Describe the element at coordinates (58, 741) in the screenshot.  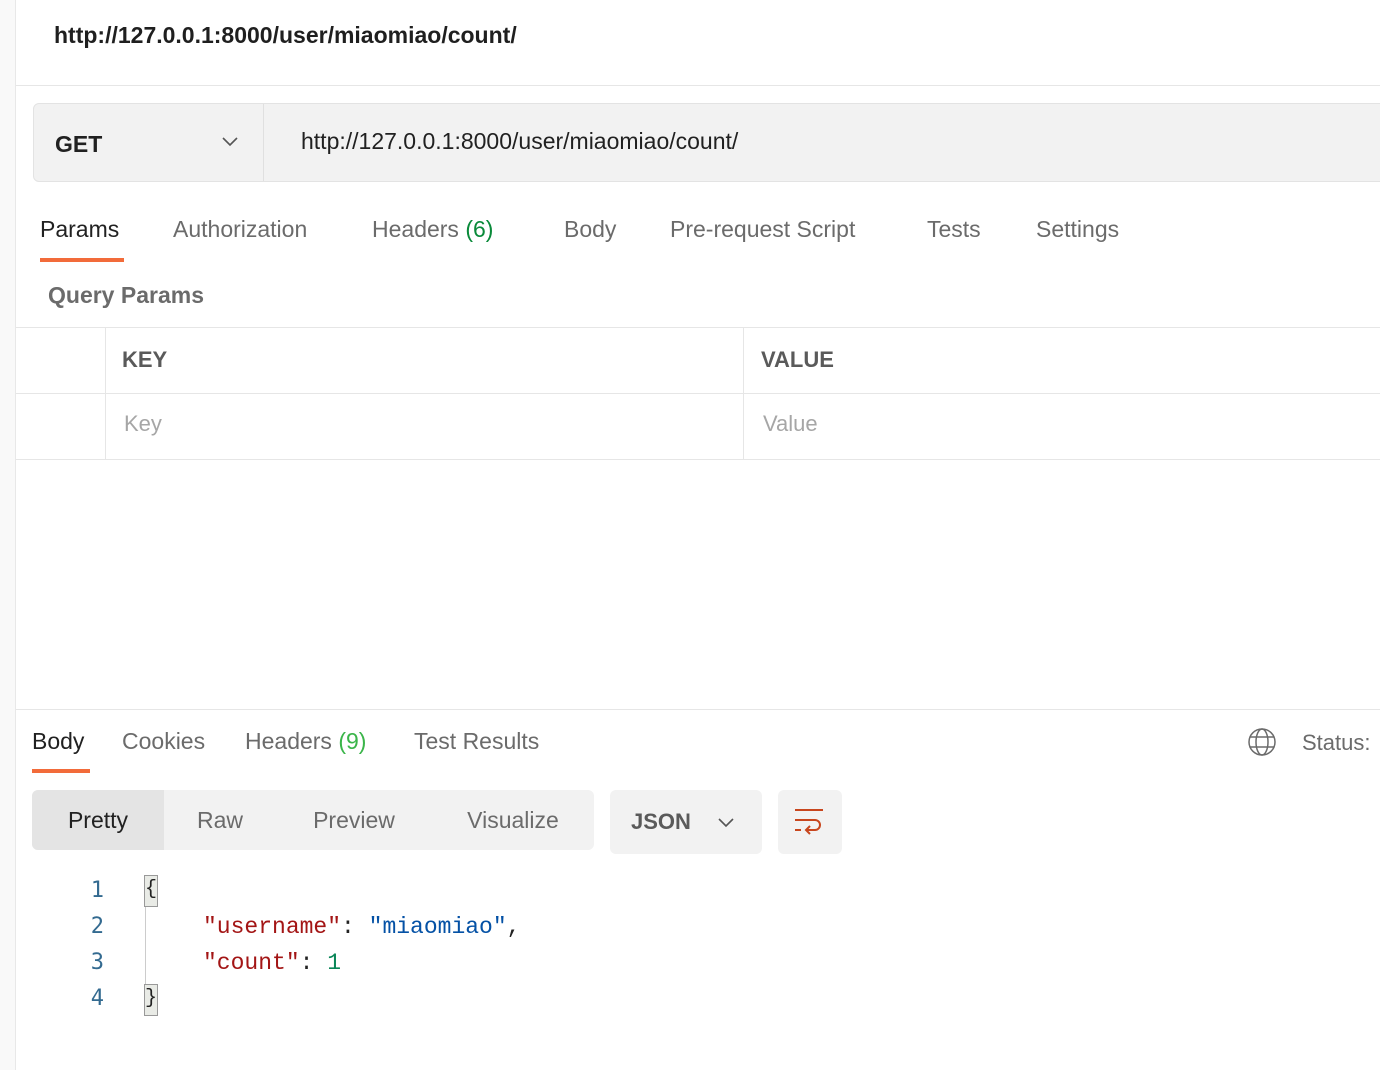
I see `response-tab-body: Body` at that location.